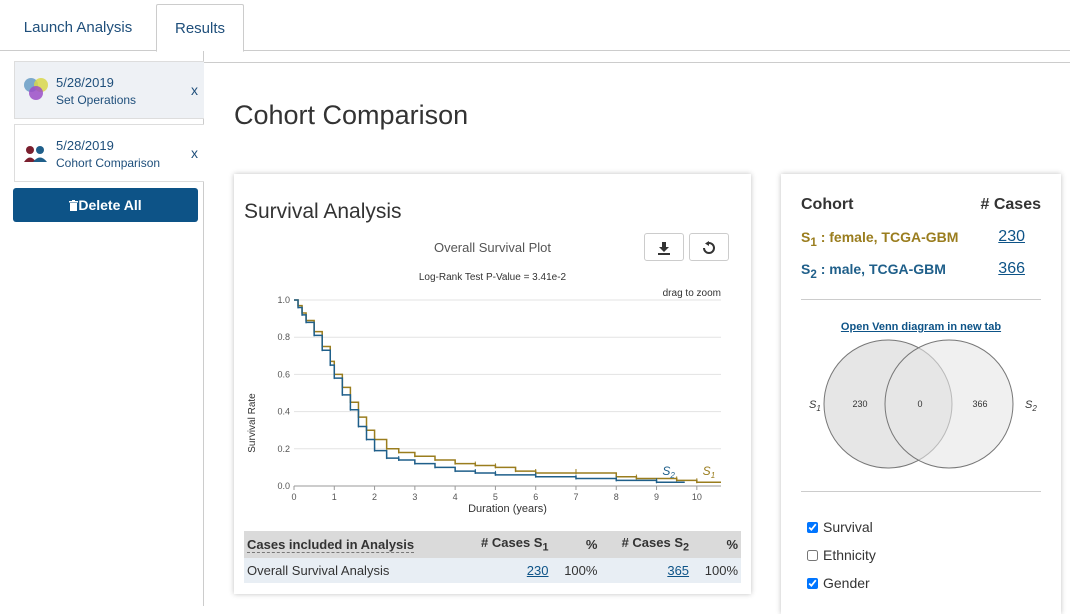 The height and width of the screenshot is (614, 1070). I want to click on venn-s1-label: S1, so click(815, 406).